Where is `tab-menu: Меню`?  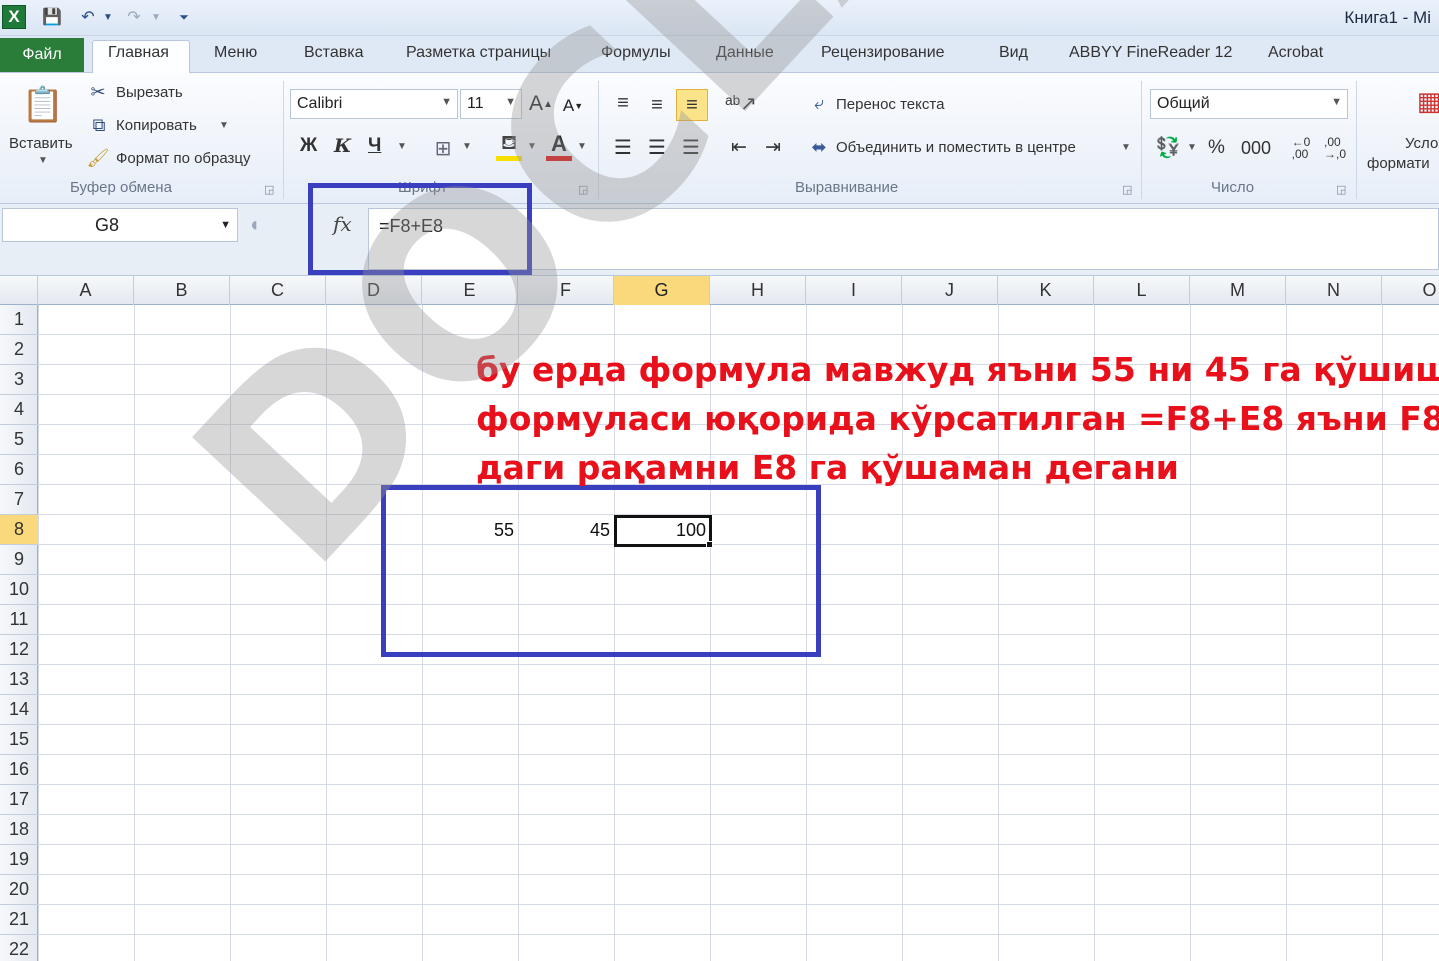 tab-menu: Меню is located at coordinates (235, 53).